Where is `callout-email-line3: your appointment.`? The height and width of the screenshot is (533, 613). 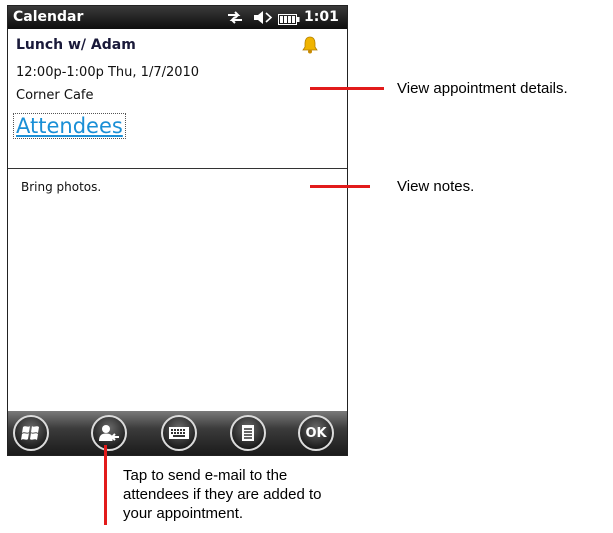
callout-email-line3: your appointment. is located at coordinates (183, 513).